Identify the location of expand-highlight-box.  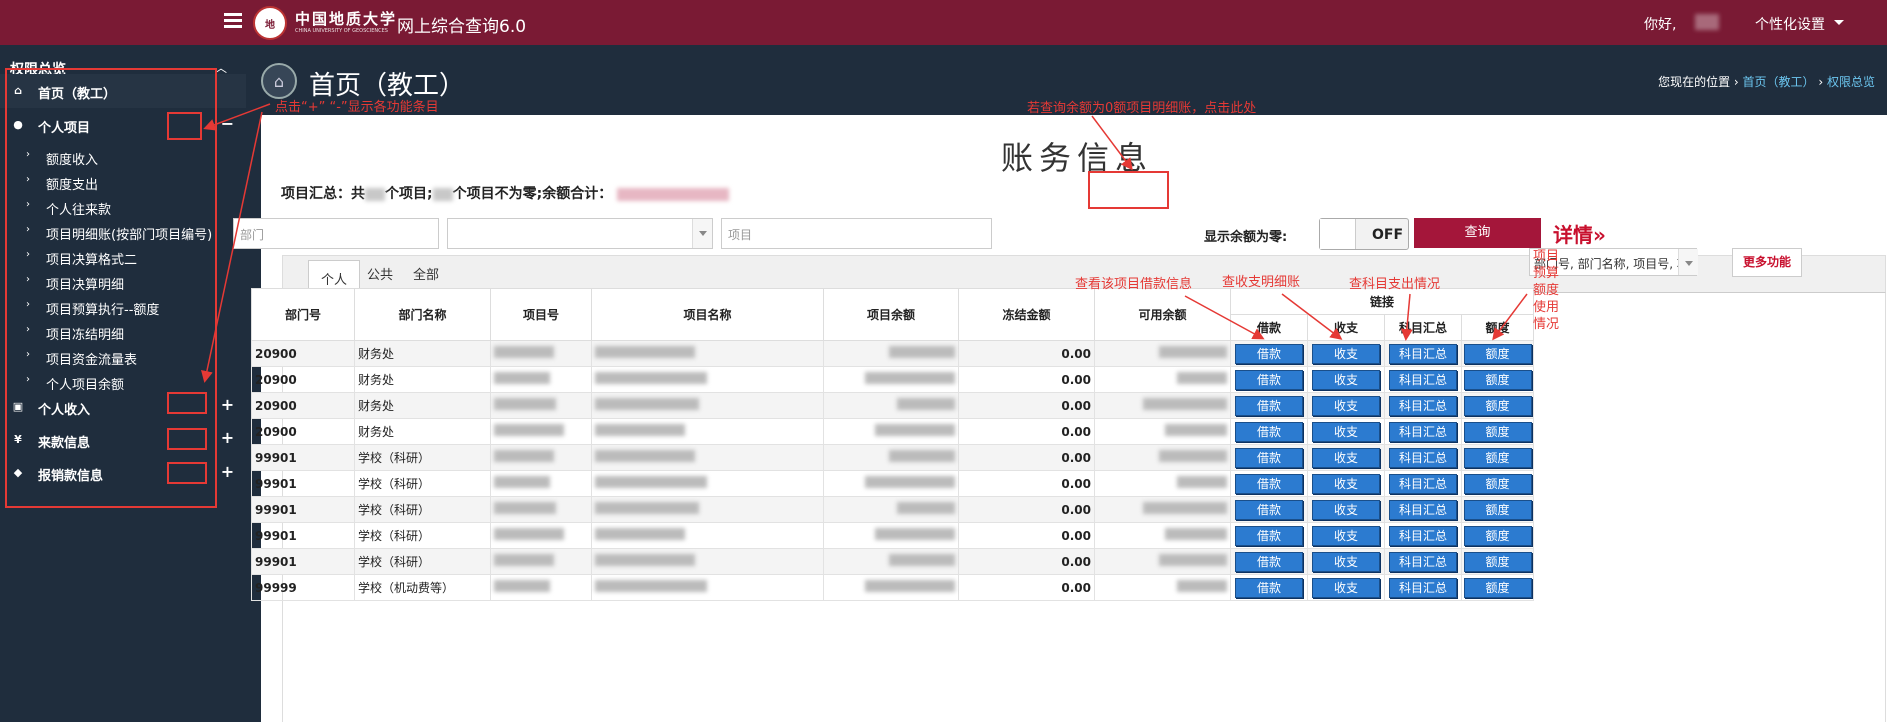
(187, 403).